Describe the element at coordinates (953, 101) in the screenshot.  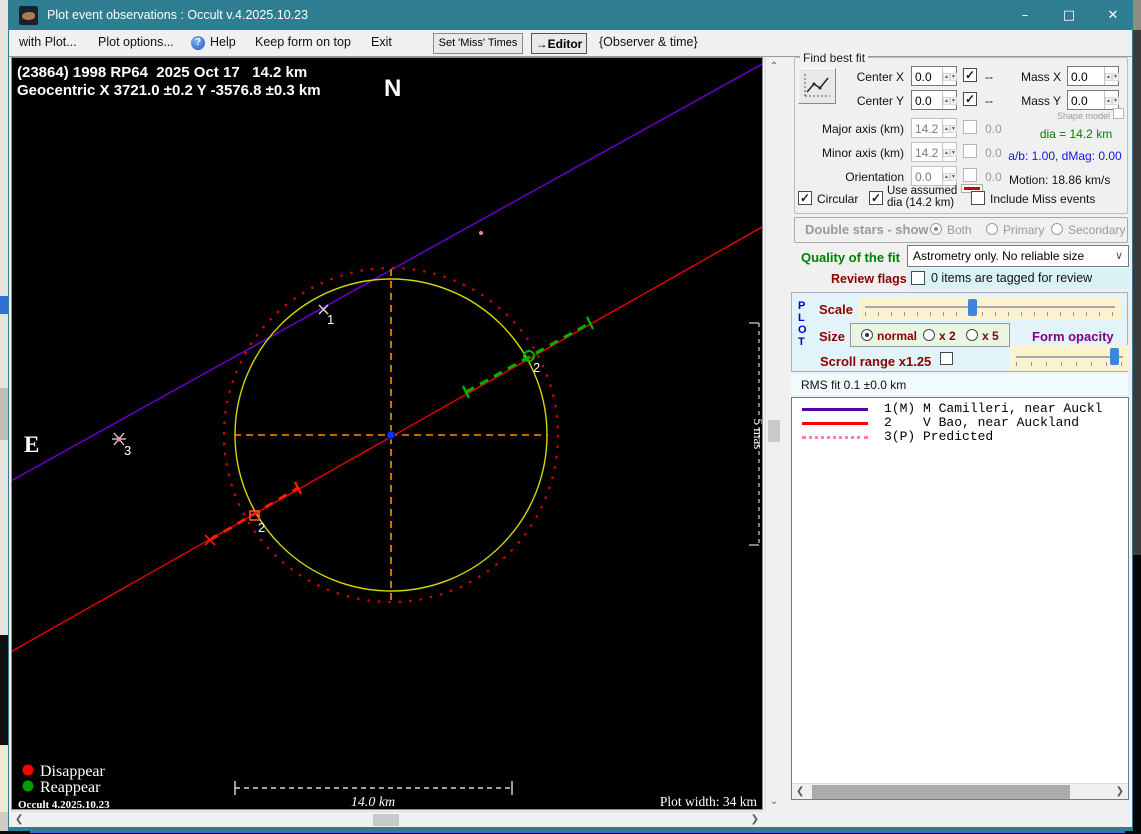
I see `center-y-down: ▼` at that location.